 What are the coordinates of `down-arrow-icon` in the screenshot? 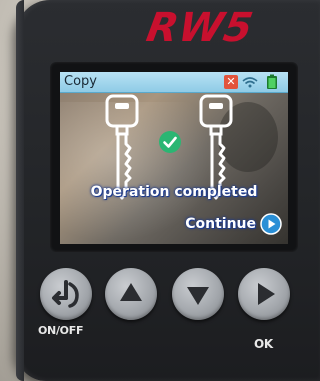 It's located at (198, 296).